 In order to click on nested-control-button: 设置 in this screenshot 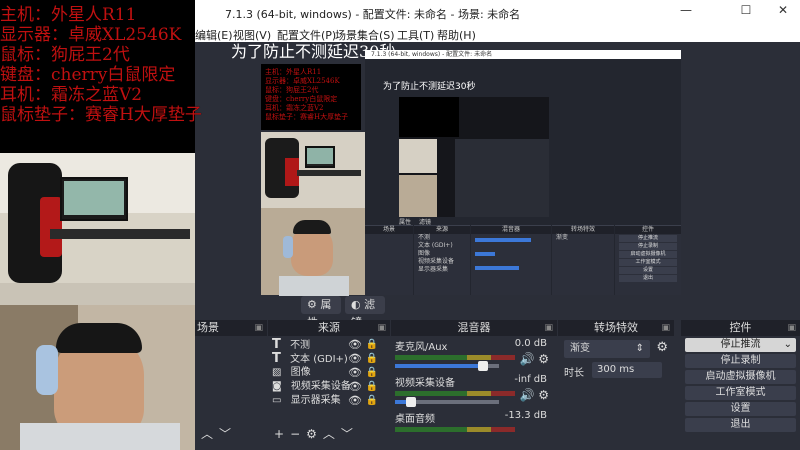, I will do `click(648, 270)`.